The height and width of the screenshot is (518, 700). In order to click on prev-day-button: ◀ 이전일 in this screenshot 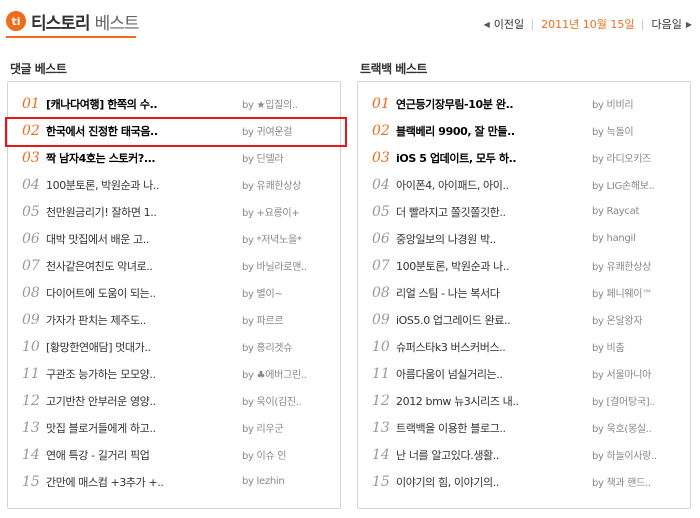, I will do `click(504, 24)`.